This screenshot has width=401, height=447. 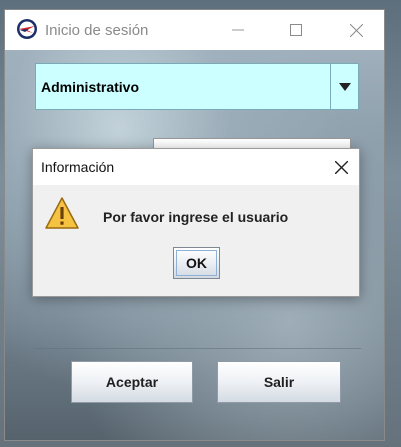 I want to click on airplane-logo-icon, so click(x=27, y=29).